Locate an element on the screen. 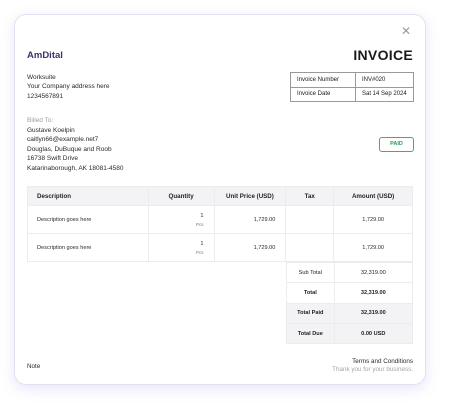  brand-name: Dital is located at coordinates (52, 55).